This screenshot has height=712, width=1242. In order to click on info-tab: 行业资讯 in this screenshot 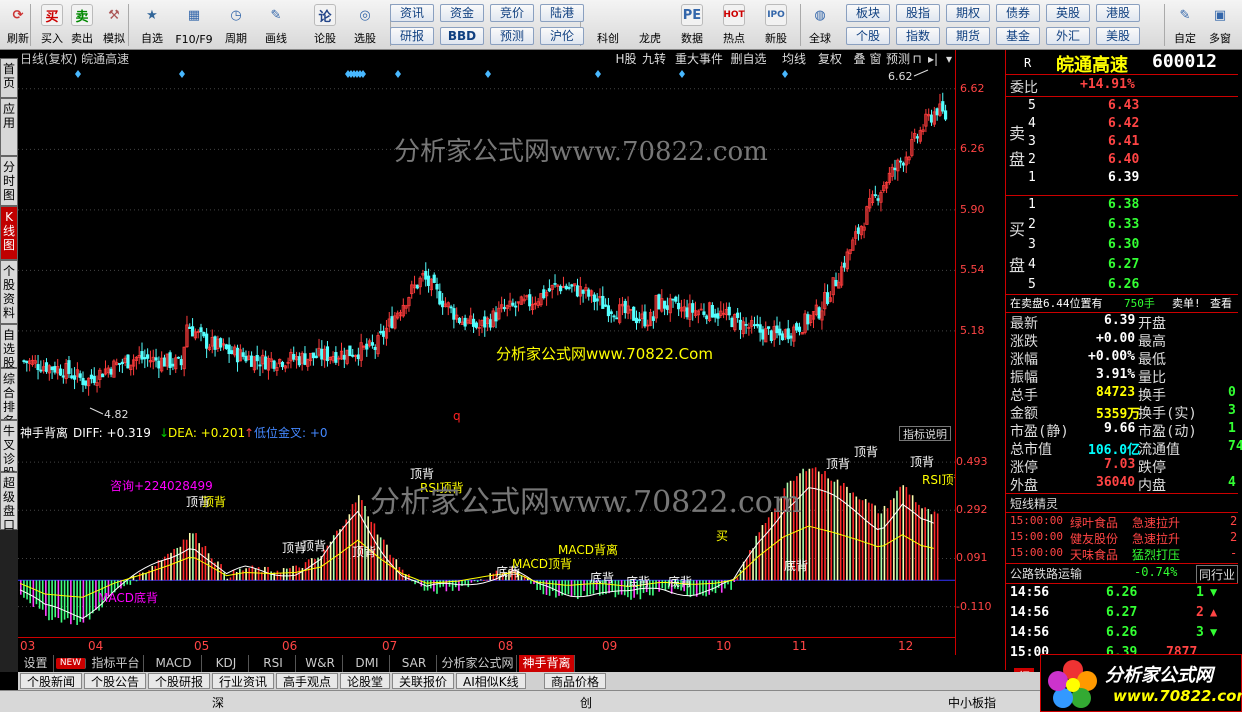, I will do `click(243, 681)`.